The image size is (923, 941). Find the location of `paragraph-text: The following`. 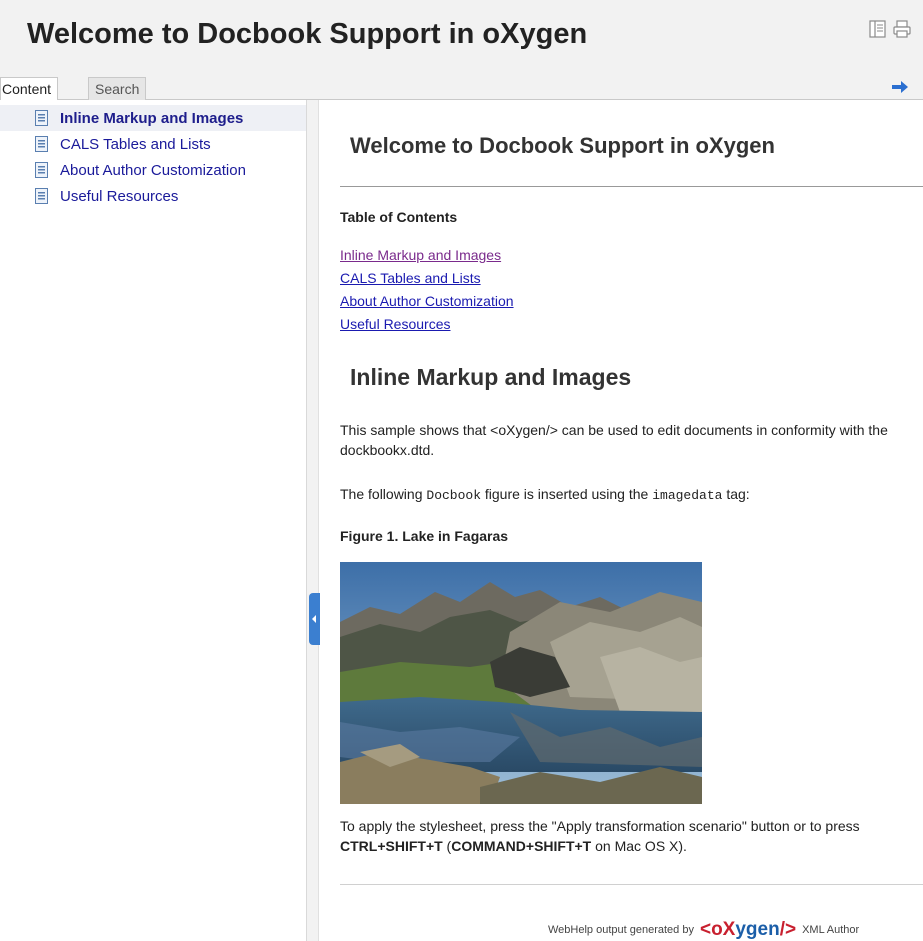

paragraph-text: The following is located at coordinates (383, 494).